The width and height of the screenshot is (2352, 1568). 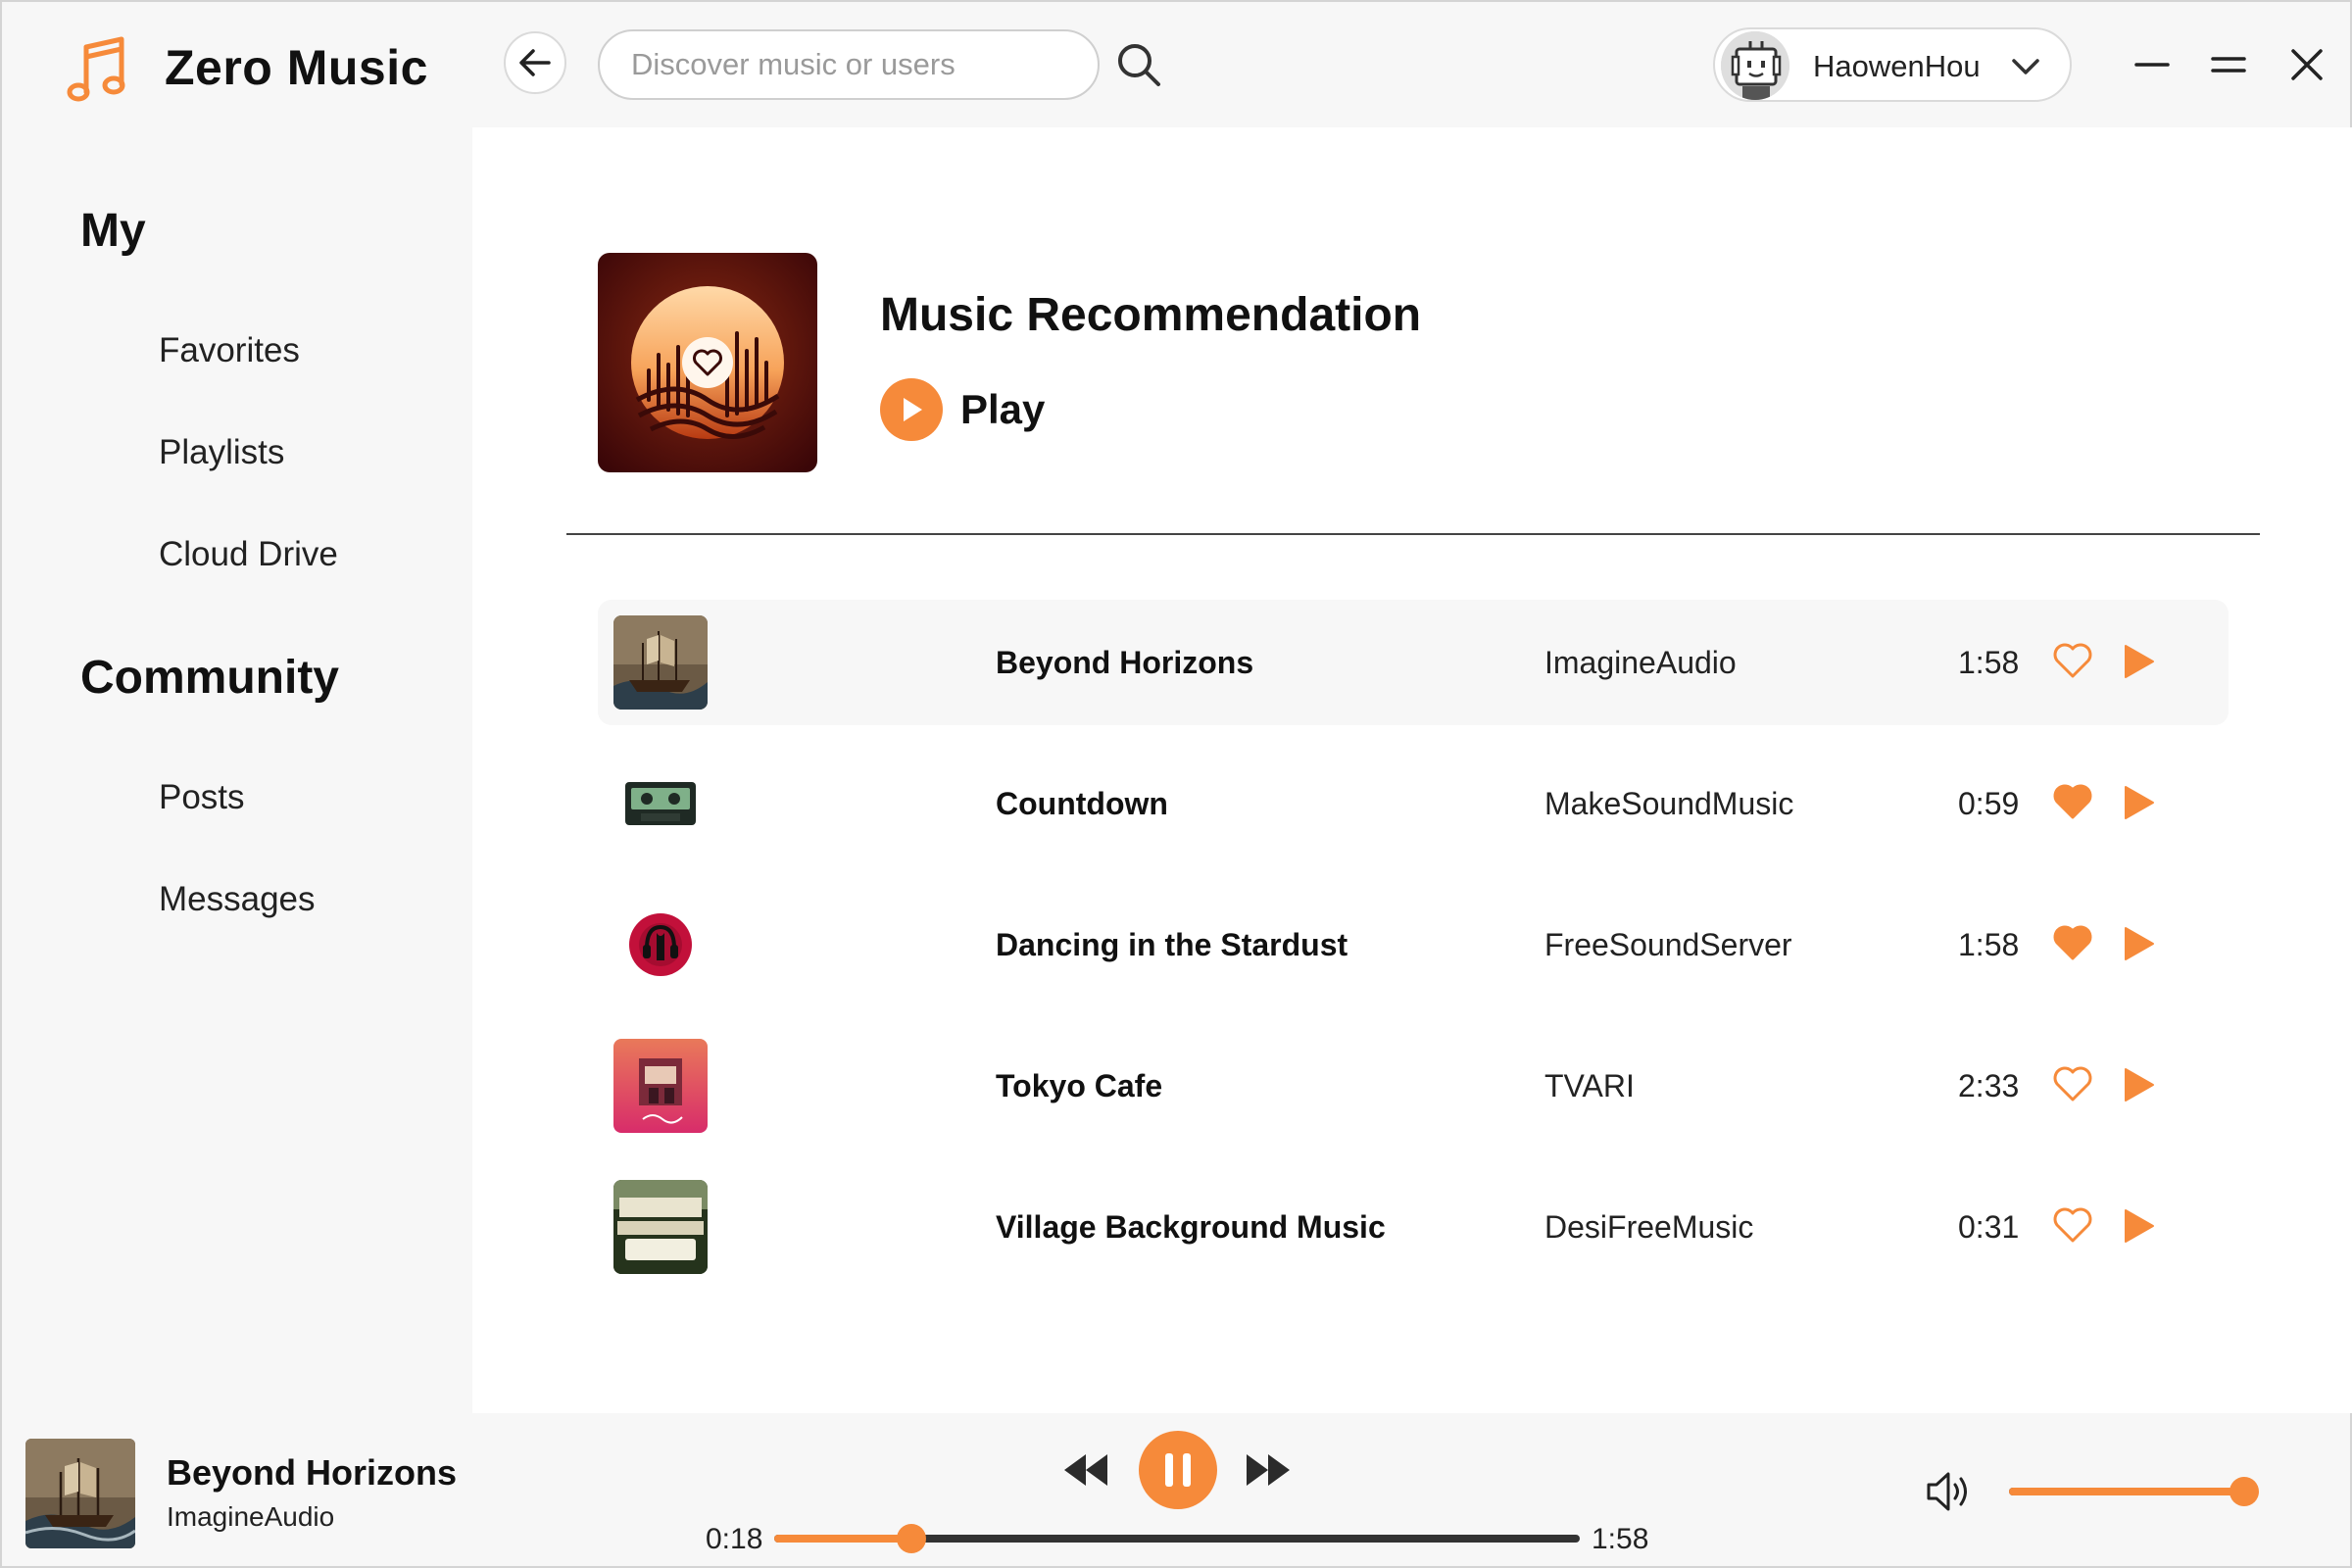 I want to click on user-menu: HaowenHou, so click(x=1892, y=64).